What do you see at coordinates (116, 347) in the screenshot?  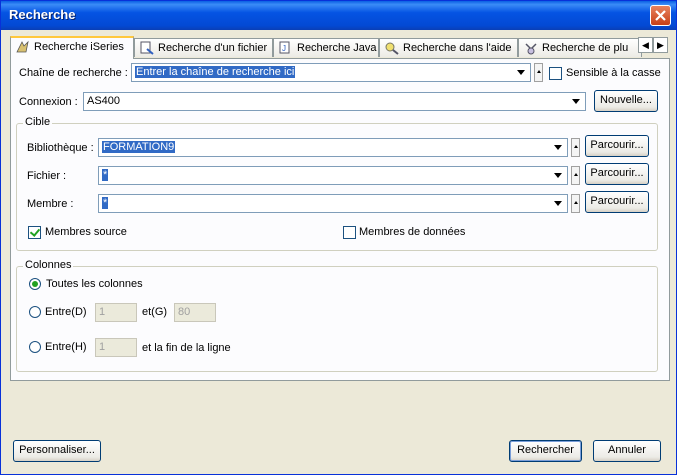 I see `between-end-from-input: 1` at bounding box center [116, 347].